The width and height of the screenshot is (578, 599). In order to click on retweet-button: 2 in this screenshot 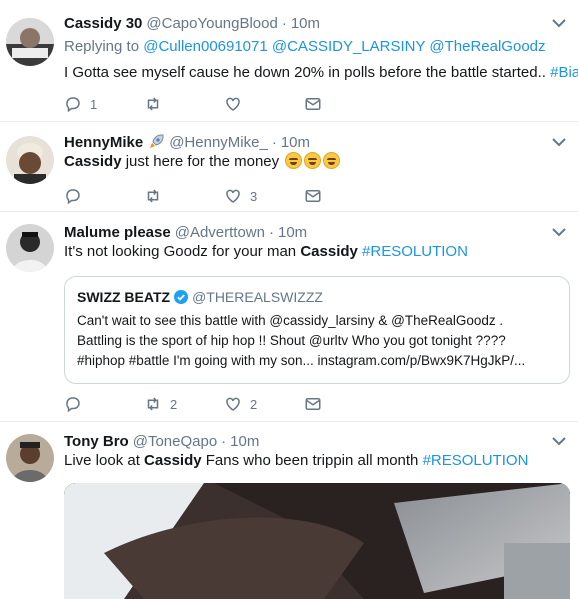, I will do `click(160, 404)`.